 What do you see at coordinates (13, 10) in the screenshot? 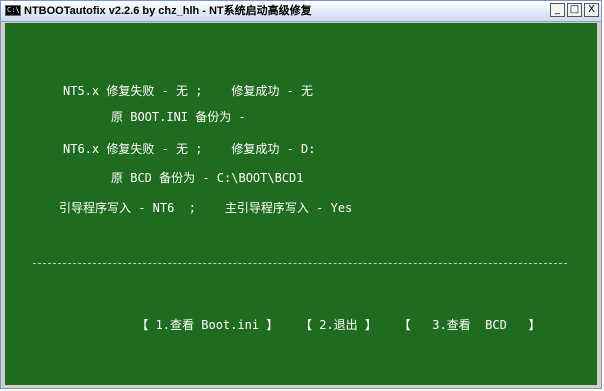
I see `console-icon: C:\` at bounding box center [13, 10].